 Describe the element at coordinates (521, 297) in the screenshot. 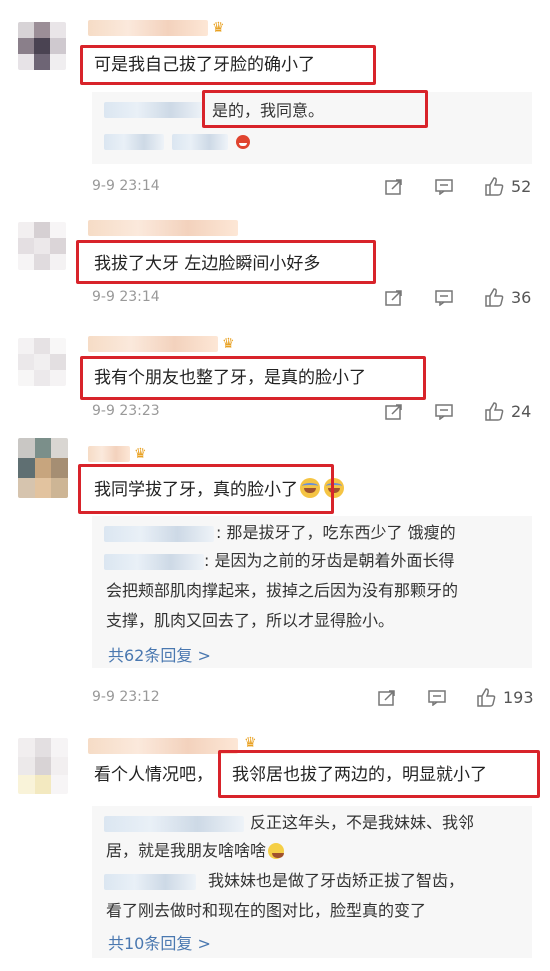

I see `like-count: 36` at that location.